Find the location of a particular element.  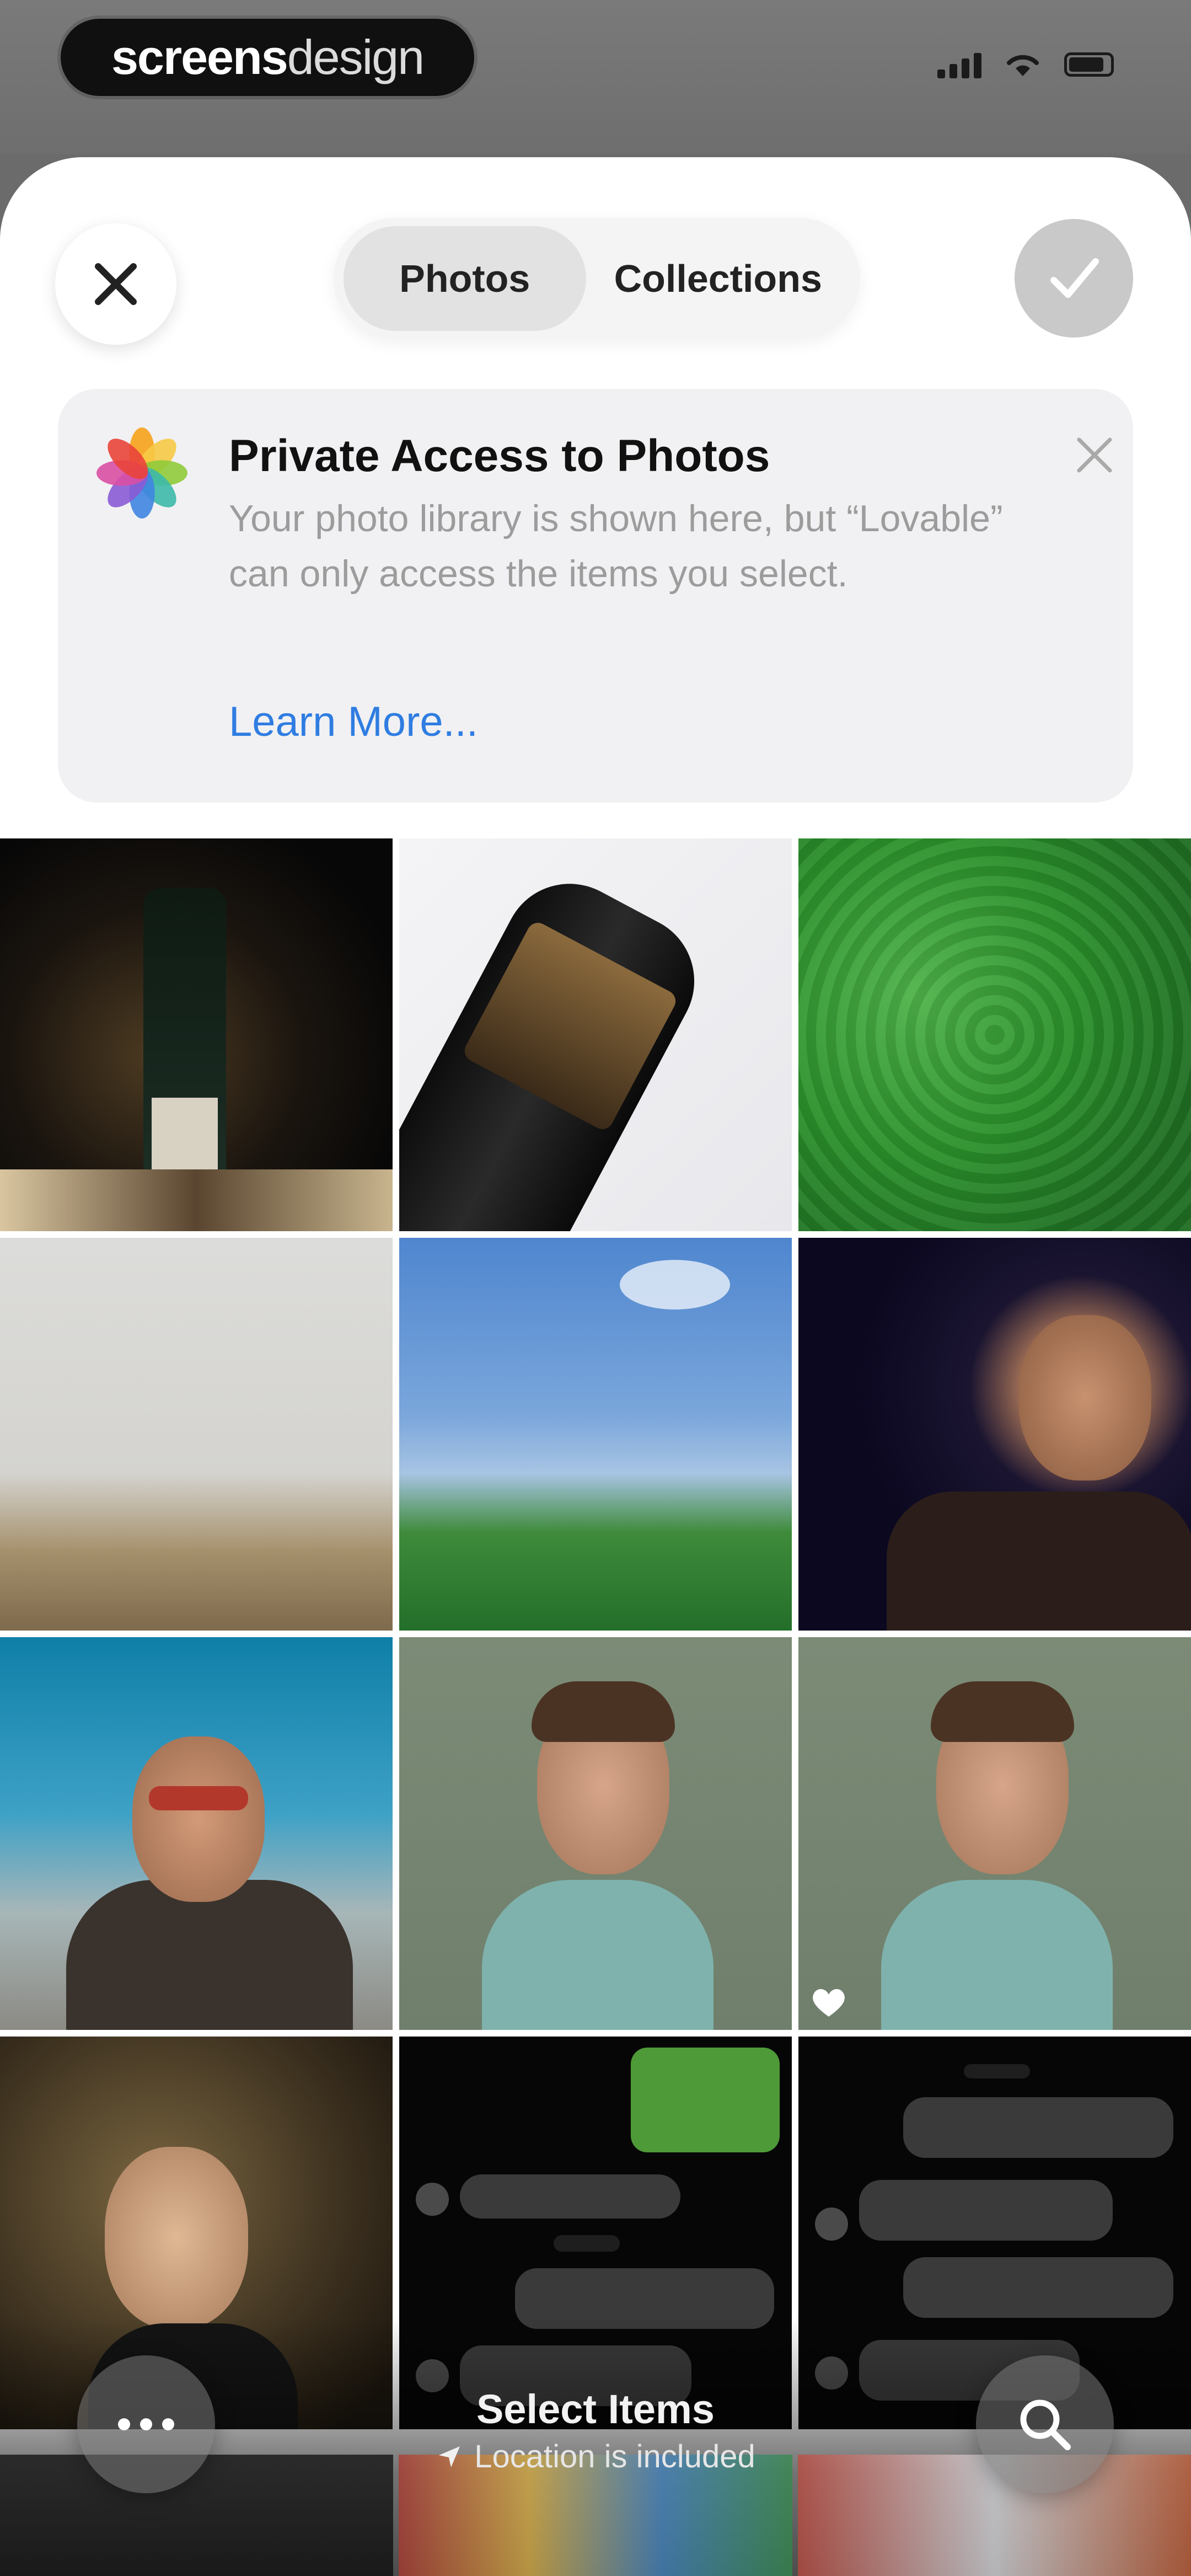

close-icon is located at coordinates (116, 284).